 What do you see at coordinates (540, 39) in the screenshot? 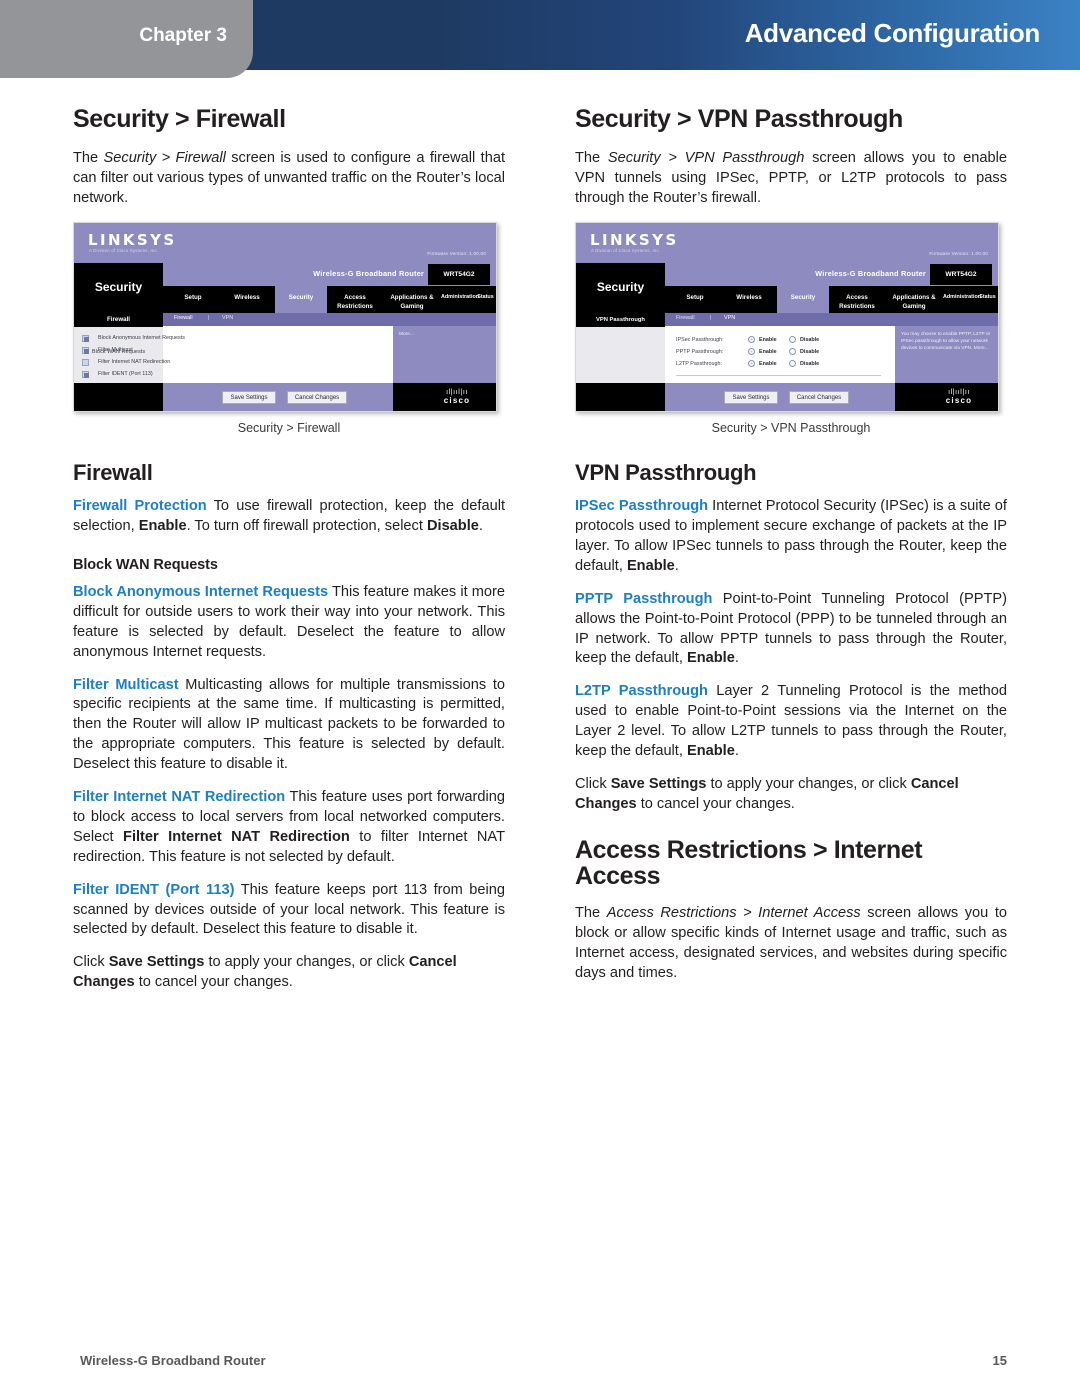
I see `page-header: Advanced Configuration Chapter 3` at bounding box center [540, 39].